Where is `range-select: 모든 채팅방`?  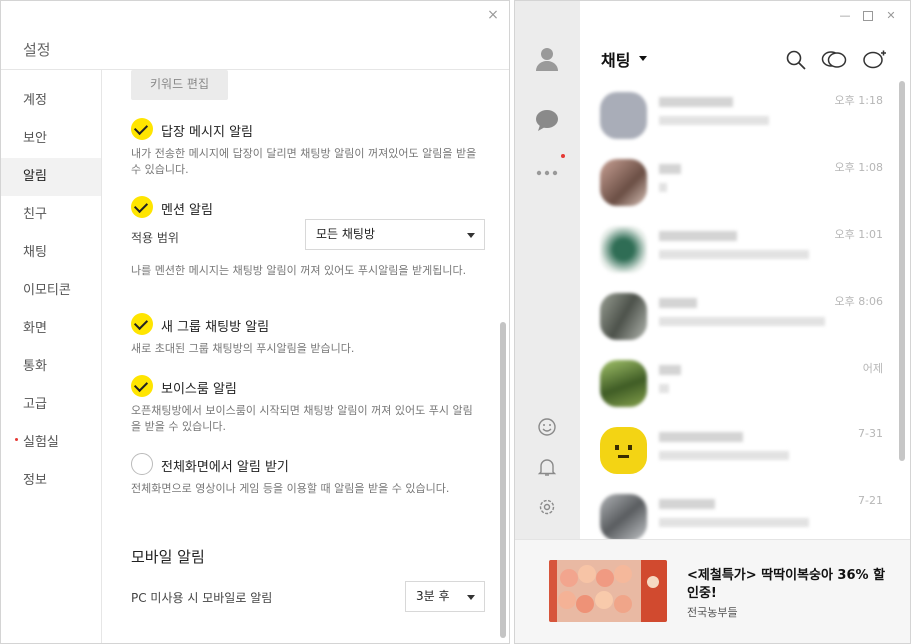
range-select: 모든 채팅방 is located at coordinates (395, 234).